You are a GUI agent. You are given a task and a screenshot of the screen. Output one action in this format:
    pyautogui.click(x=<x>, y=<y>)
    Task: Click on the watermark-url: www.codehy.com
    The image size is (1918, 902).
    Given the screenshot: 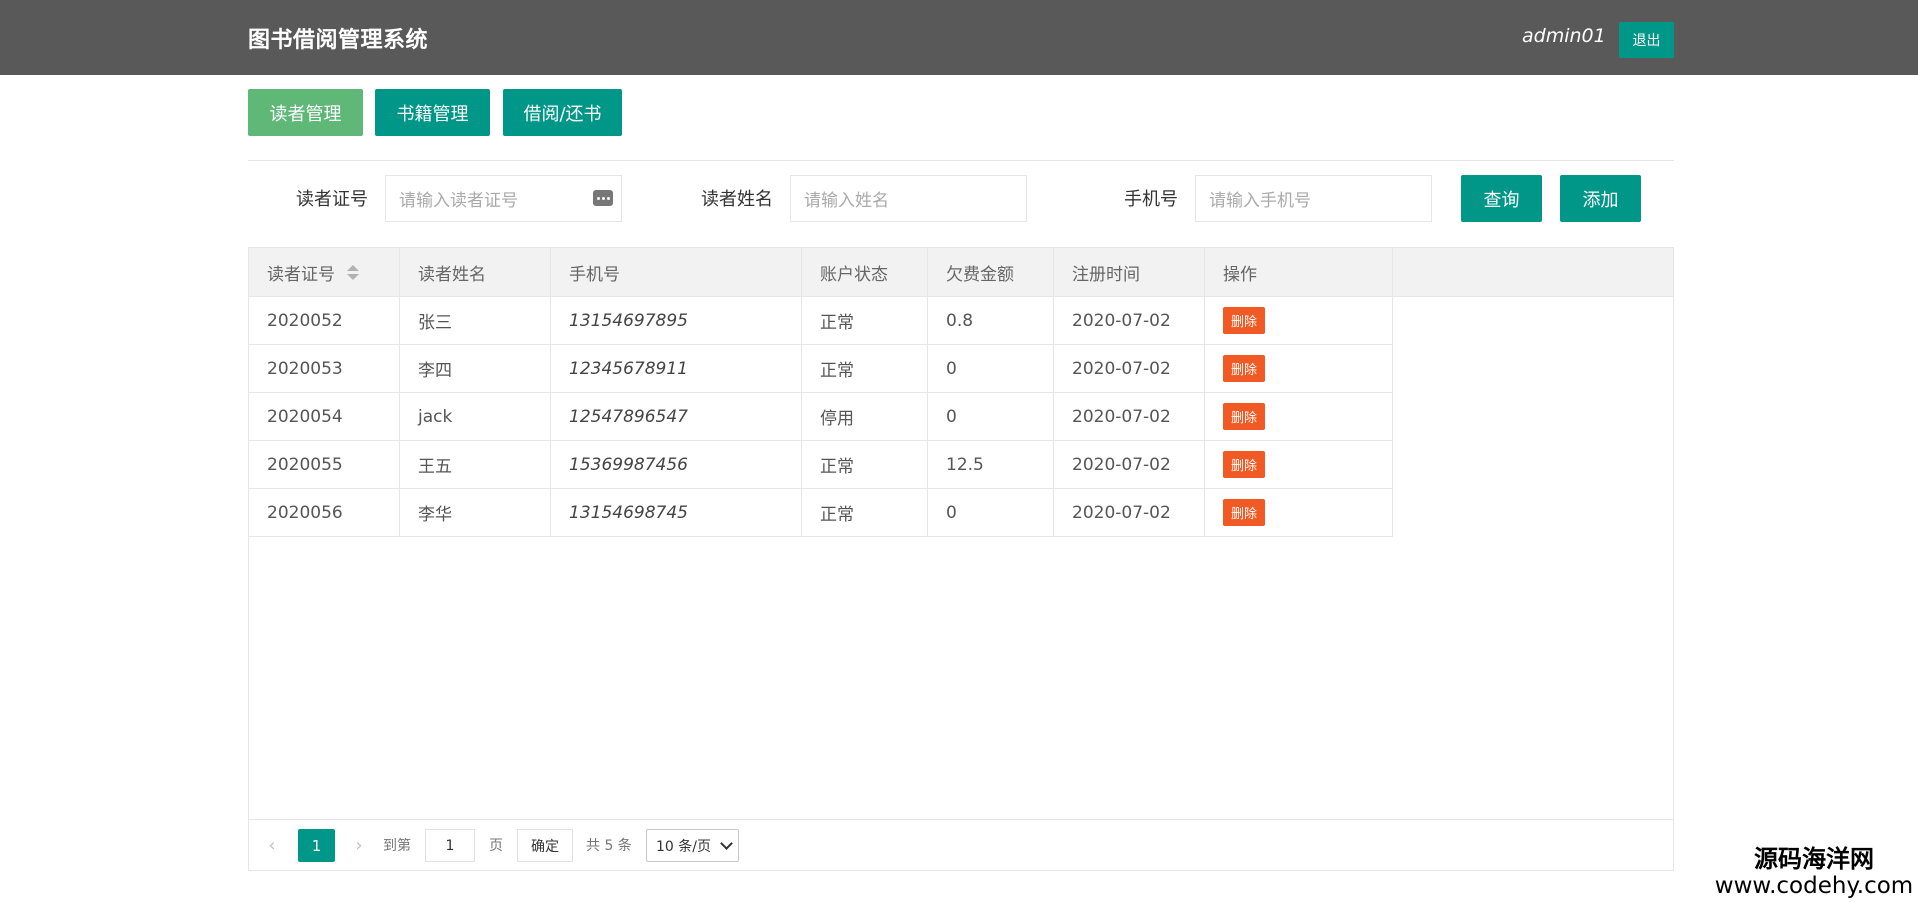 What is the action you would take?
    pyautogui.click(x=1814, y=886)
    